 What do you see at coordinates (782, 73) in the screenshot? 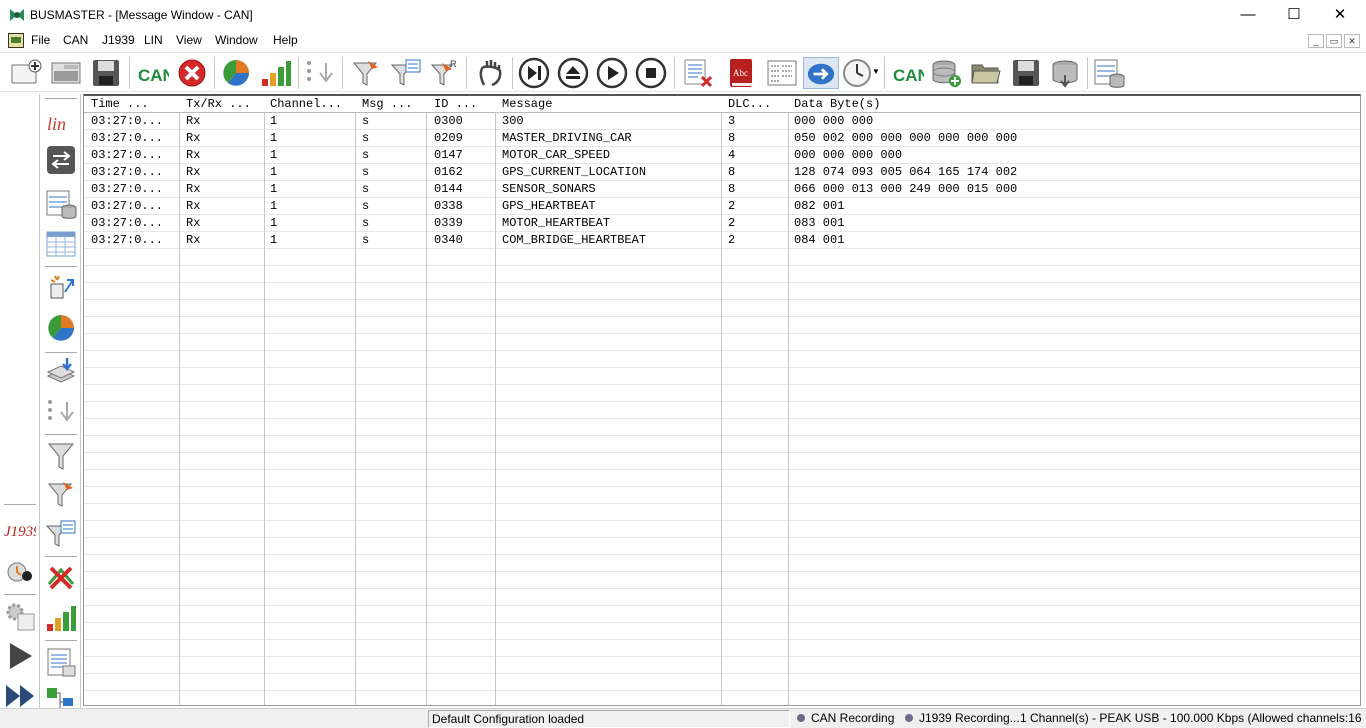
I see `signal-watch-icon` at bounding box center [782, 73].